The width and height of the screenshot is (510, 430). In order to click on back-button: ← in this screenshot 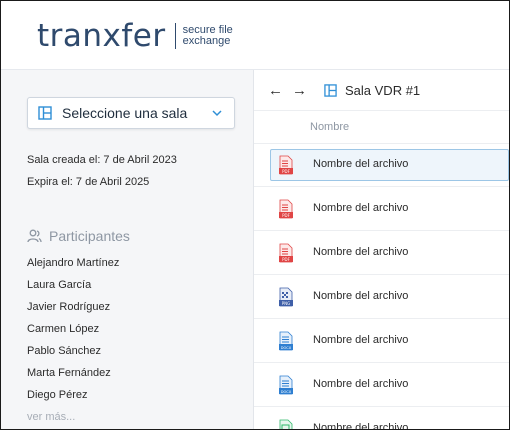, I will do `click(275, 90)`.